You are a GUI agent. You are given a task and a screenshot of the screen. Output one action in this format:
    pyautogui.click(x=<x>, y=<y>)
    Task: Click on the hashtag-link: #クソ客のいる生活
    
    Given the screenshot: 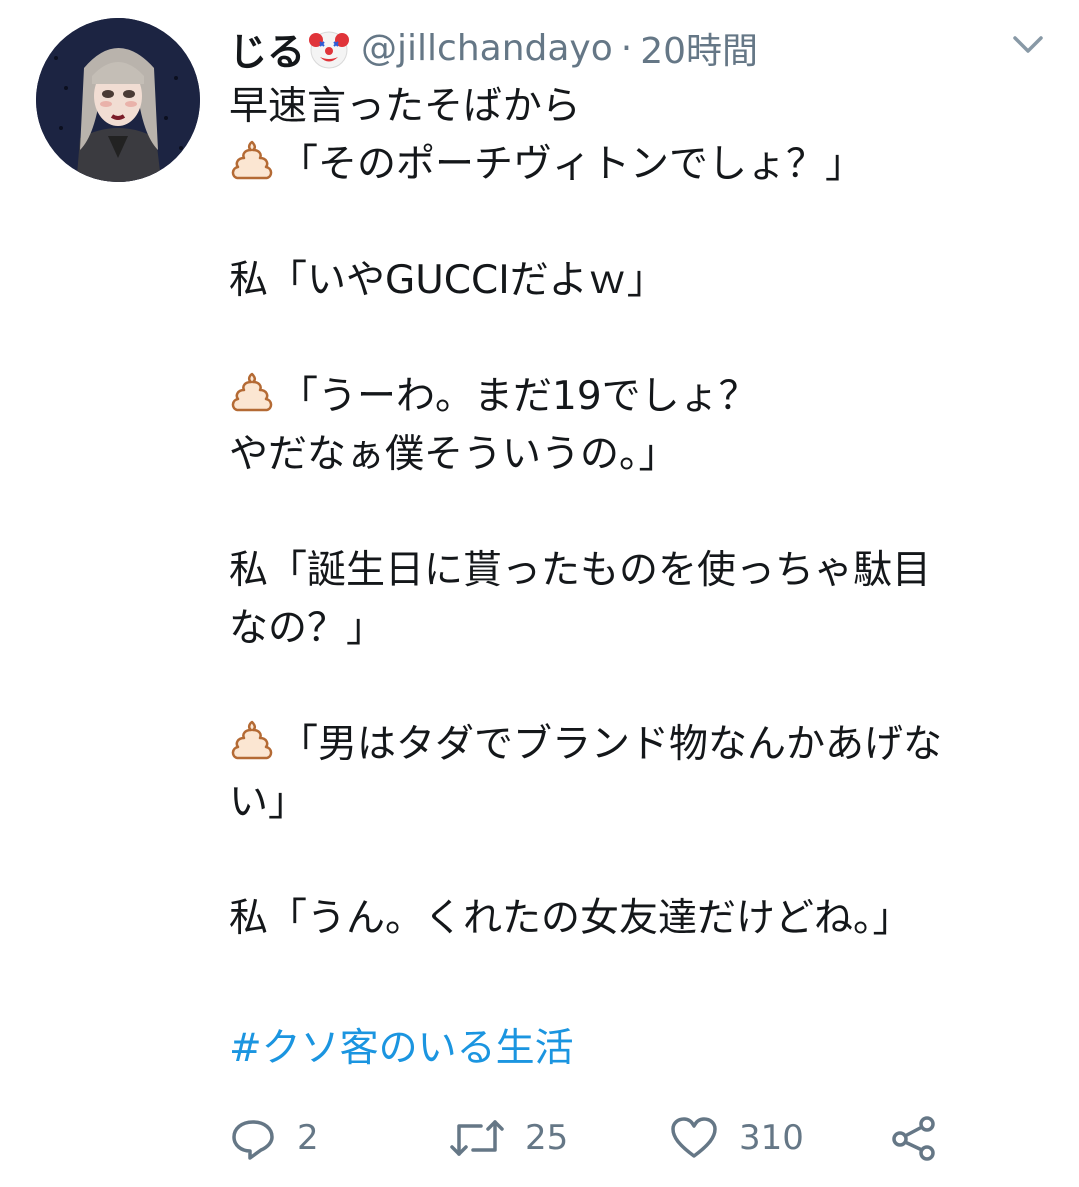 What is the action you would take?
    pyautogui.click(x=401, y=1049)
    